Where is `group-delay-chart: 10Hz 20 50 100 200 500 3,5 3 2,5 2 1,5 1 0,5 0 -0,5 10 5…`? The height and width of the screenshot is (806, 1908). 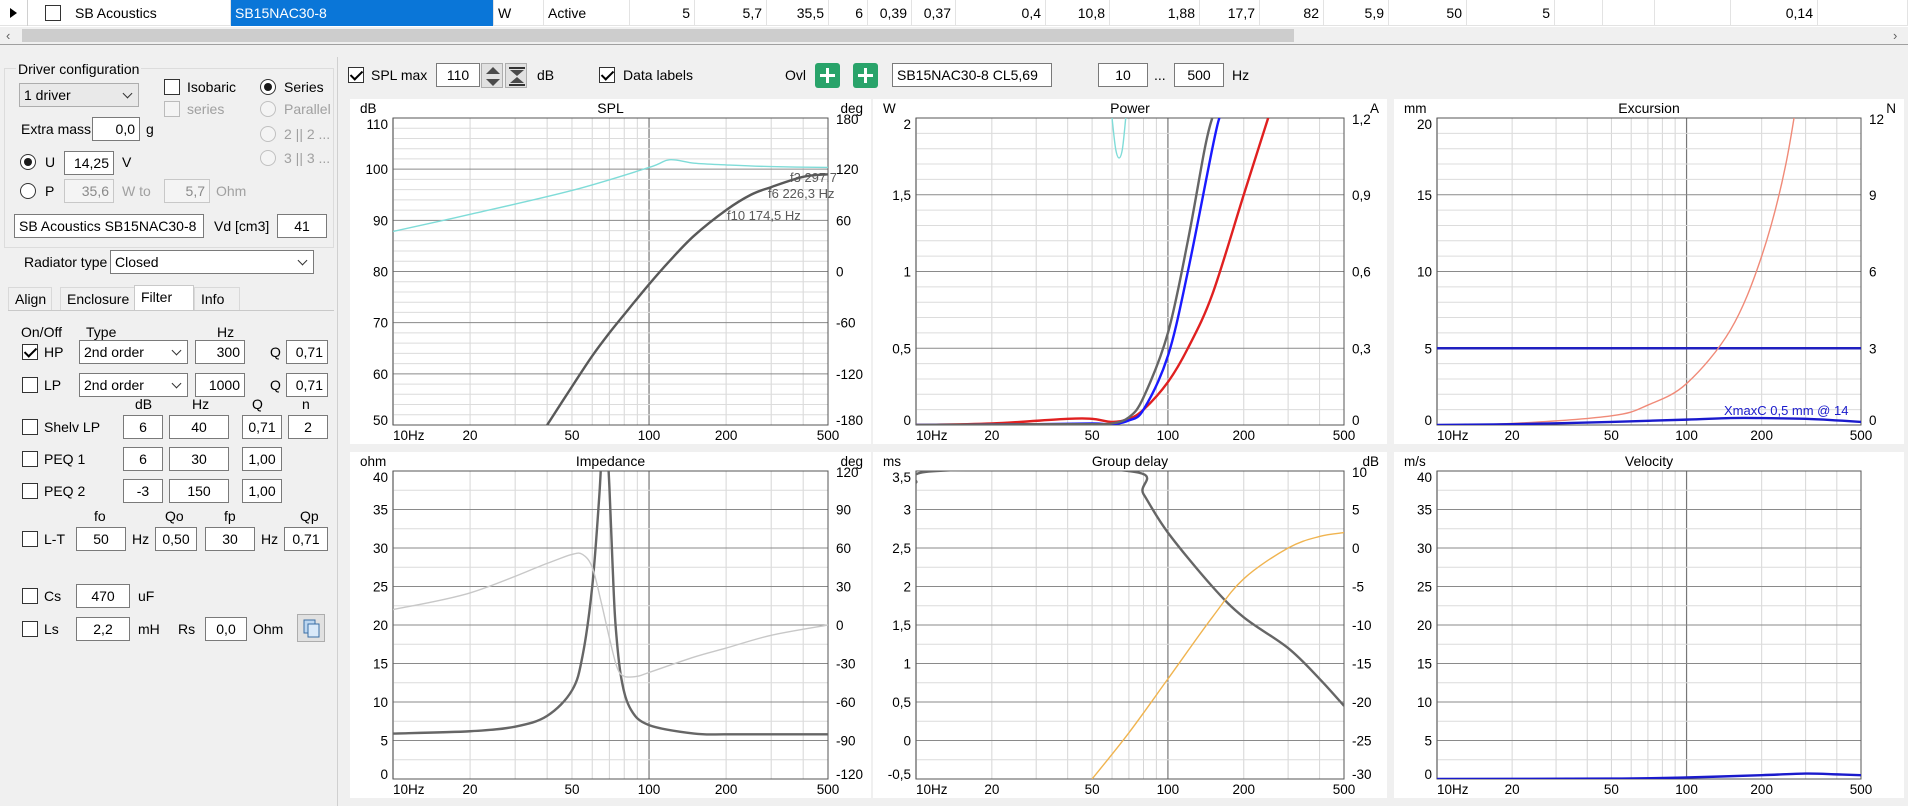 group-delay-chart: 10Hz 20 50 100 200 500 3,5 3 2,5 2 1,5 1 0,5 0 -0,5 10 5… is located at coordinates (1130, 625).